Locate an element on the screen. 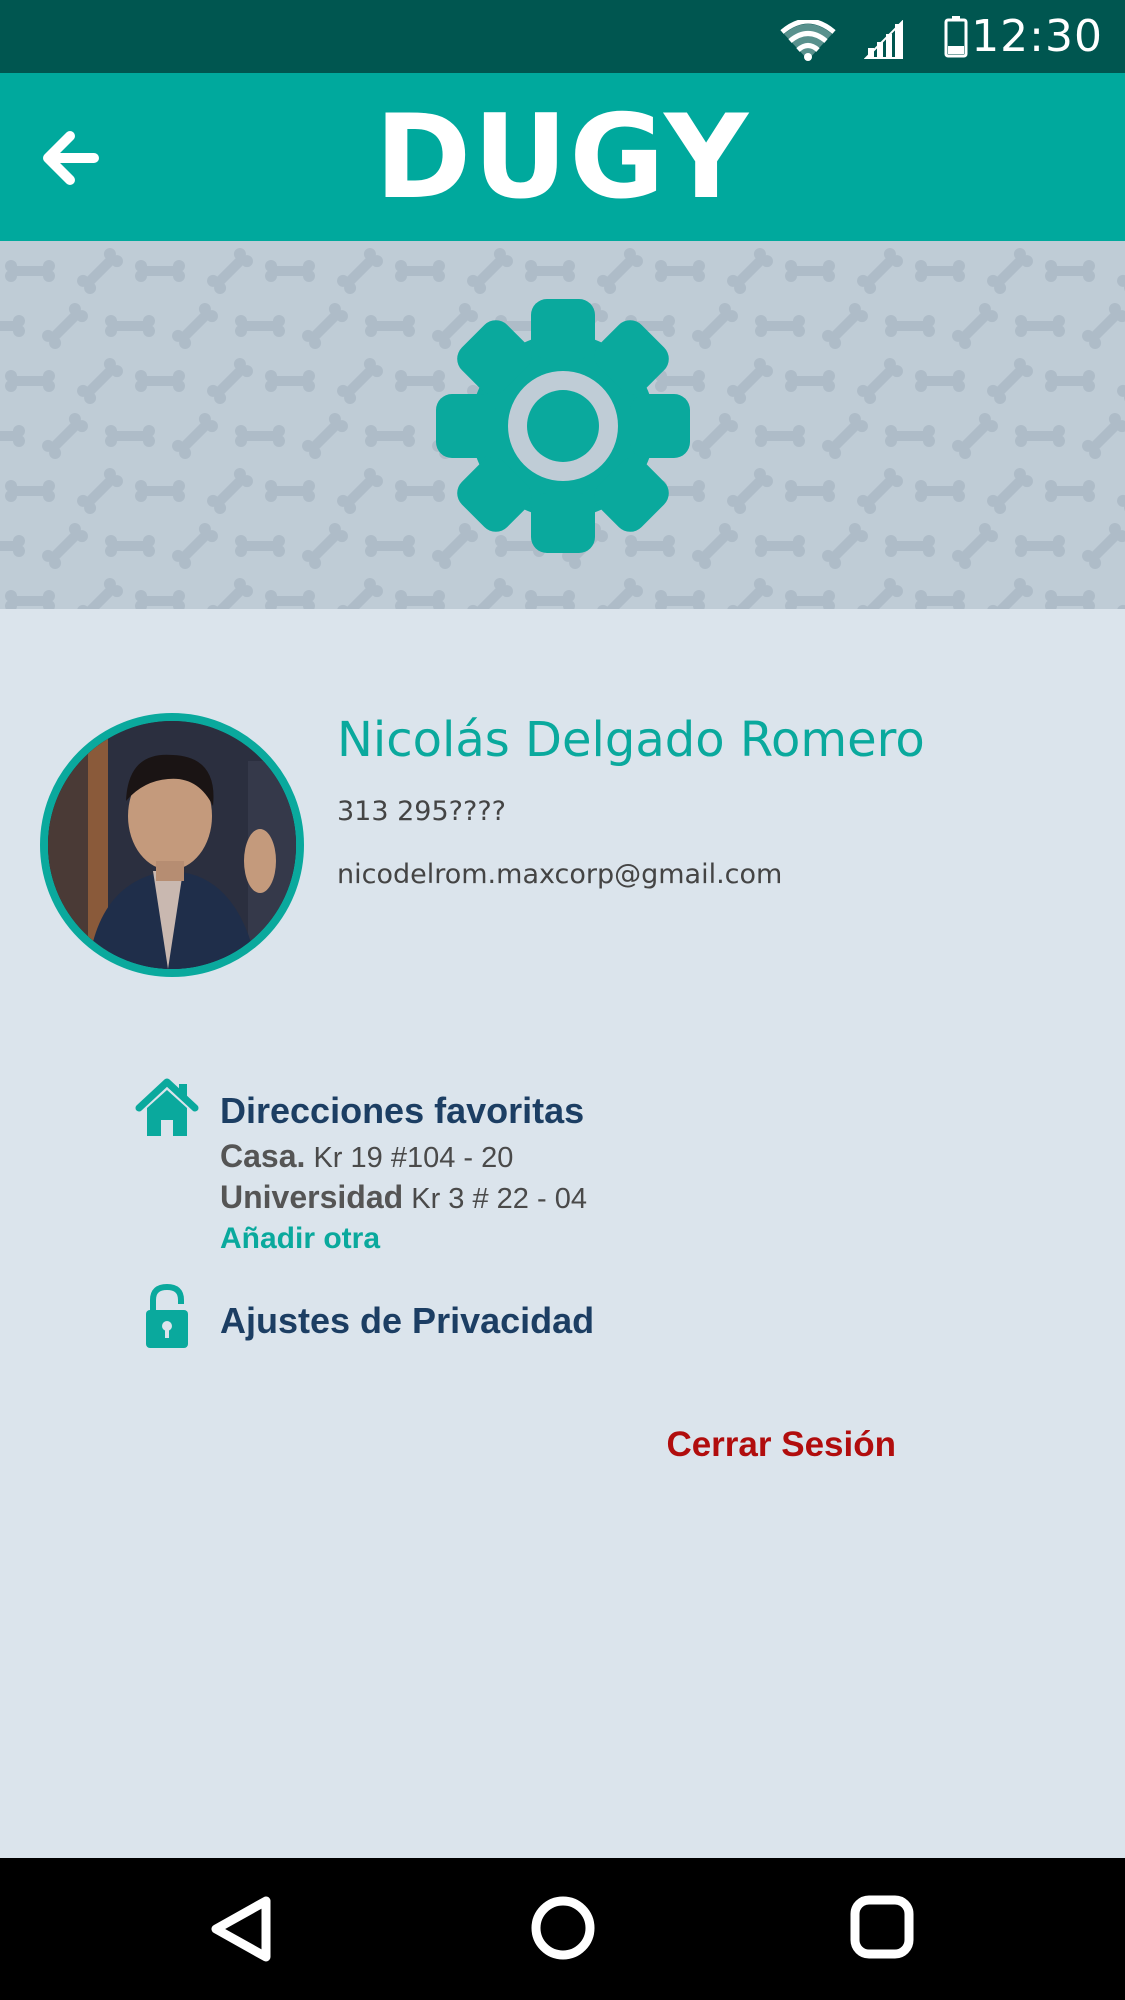  gear-icon is located at coordinates (563, 426).